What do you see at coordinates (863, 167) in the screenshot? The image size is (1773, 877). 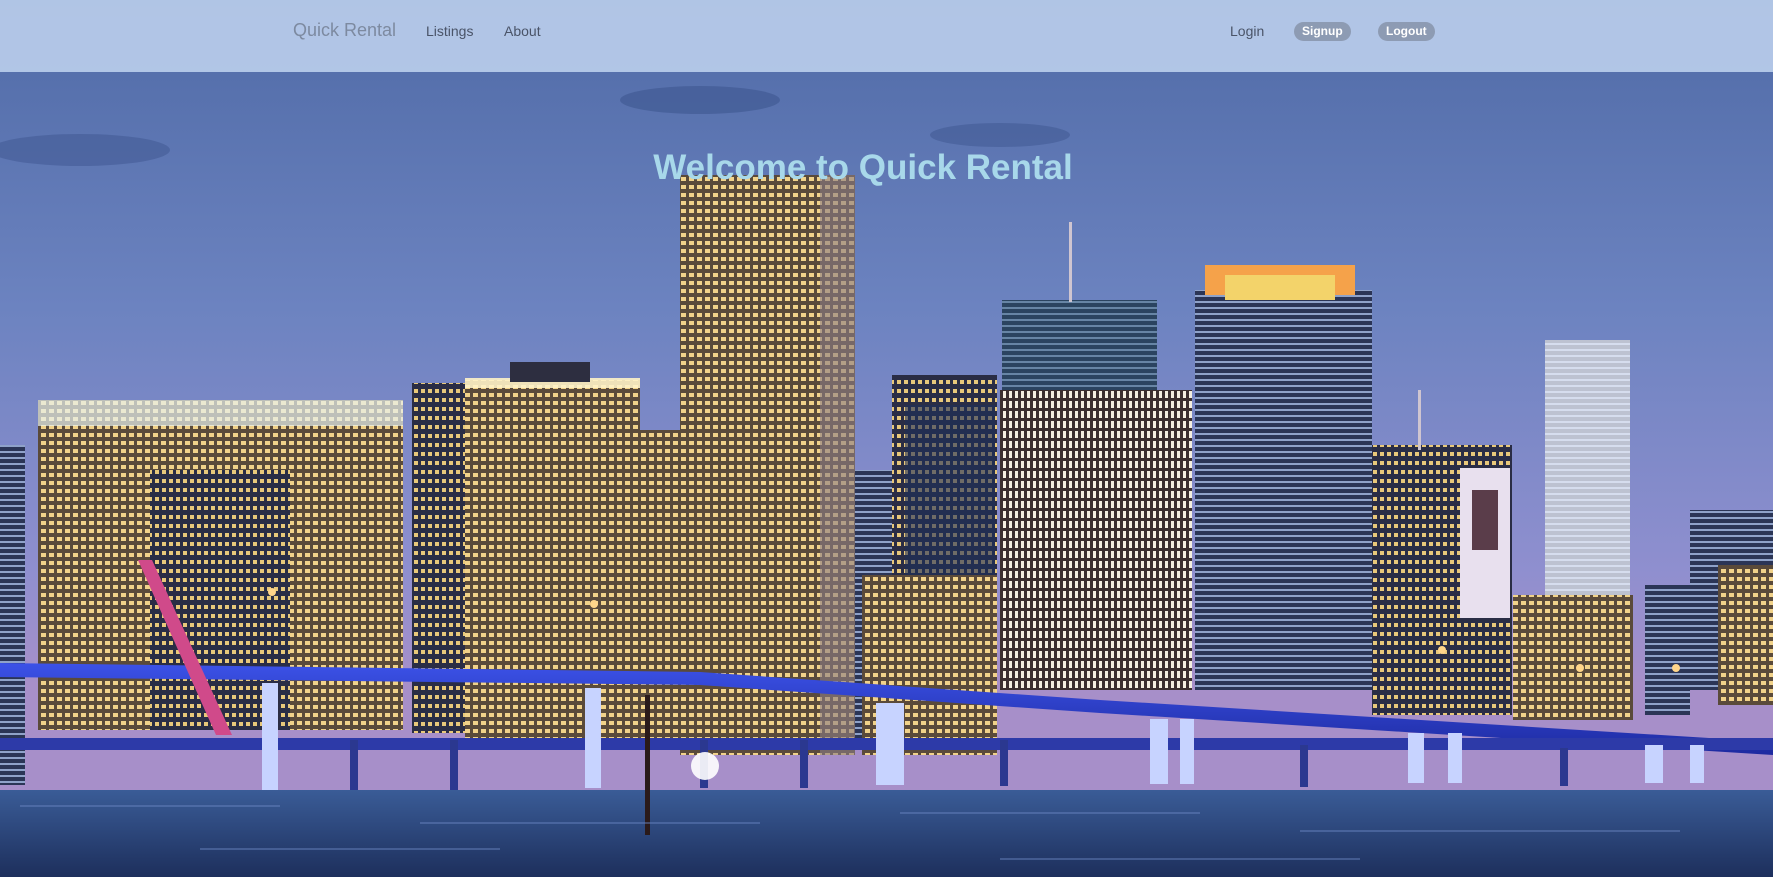 I see `hero-title: Welcome to Quick Rental` at bounding box center [863, 167].